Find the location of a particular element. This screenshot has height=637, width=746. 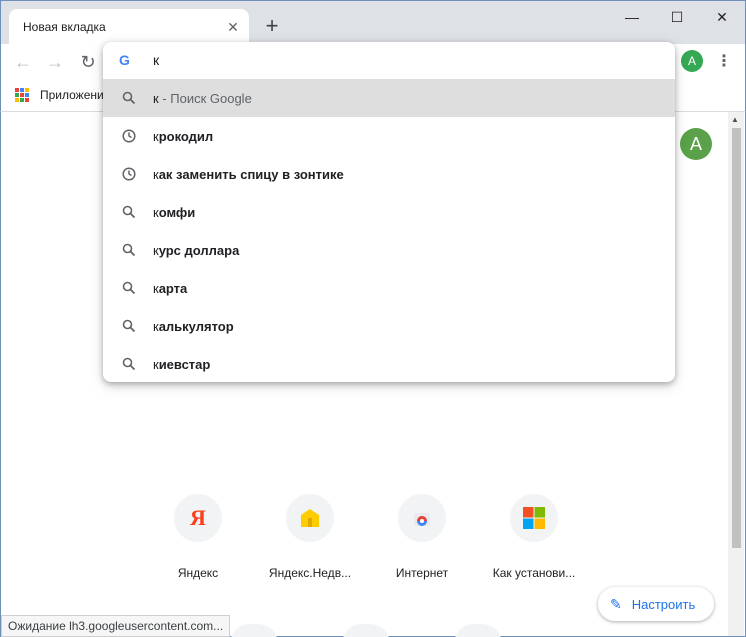

omnibox: G is located at coordinates (389, 60).